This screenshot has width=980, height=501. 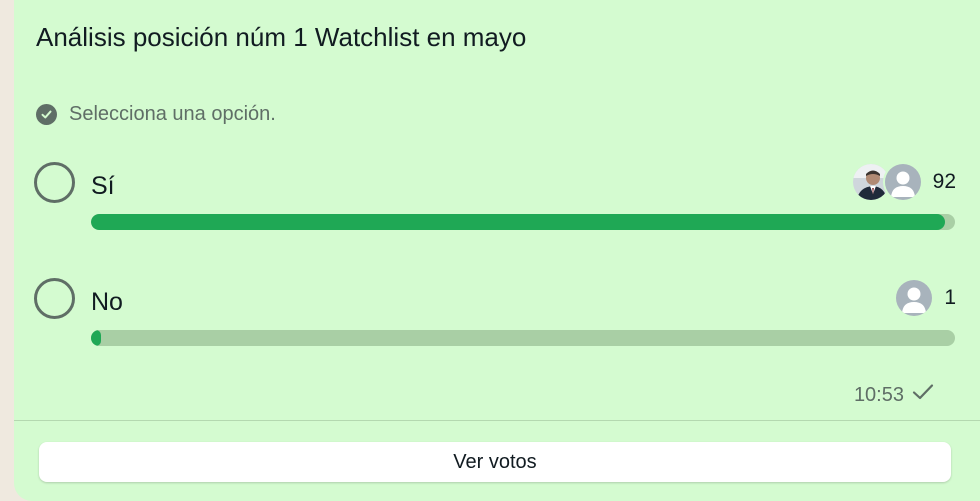 I want to click on option-voters: 1, so click(x=925, y=298).